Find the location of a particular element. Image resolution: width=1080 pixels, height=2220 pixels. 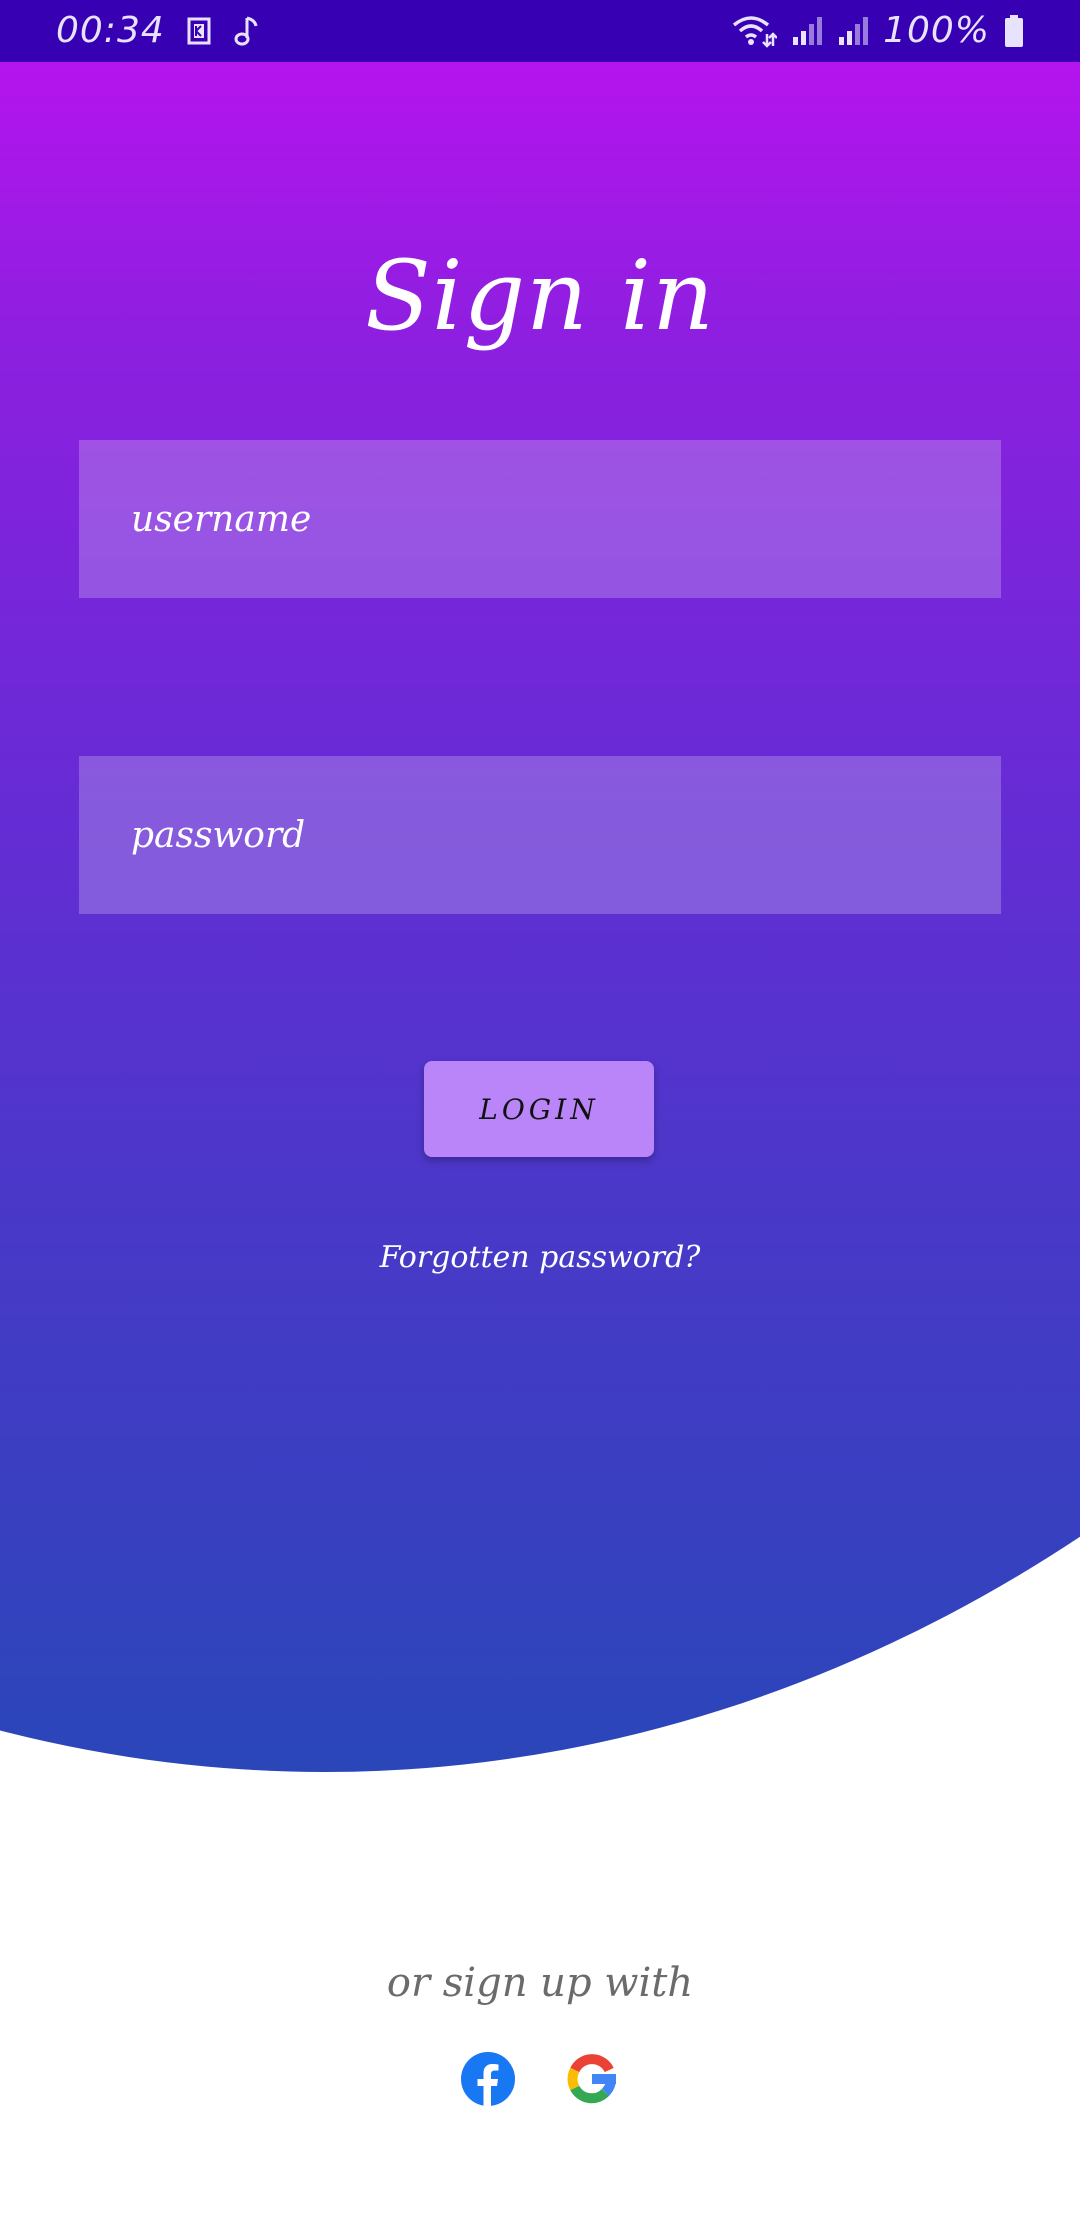

signup-label: or sign up with is located at coordinates (540, 1983).